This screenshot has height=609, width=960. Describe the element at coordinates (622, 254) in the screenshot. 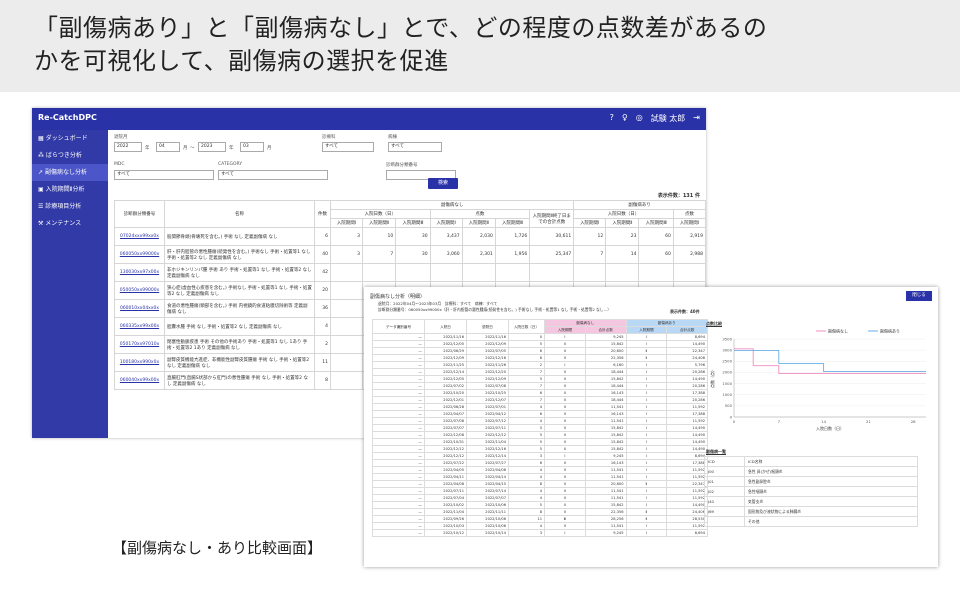

I see `table-cell: 14` at that location.